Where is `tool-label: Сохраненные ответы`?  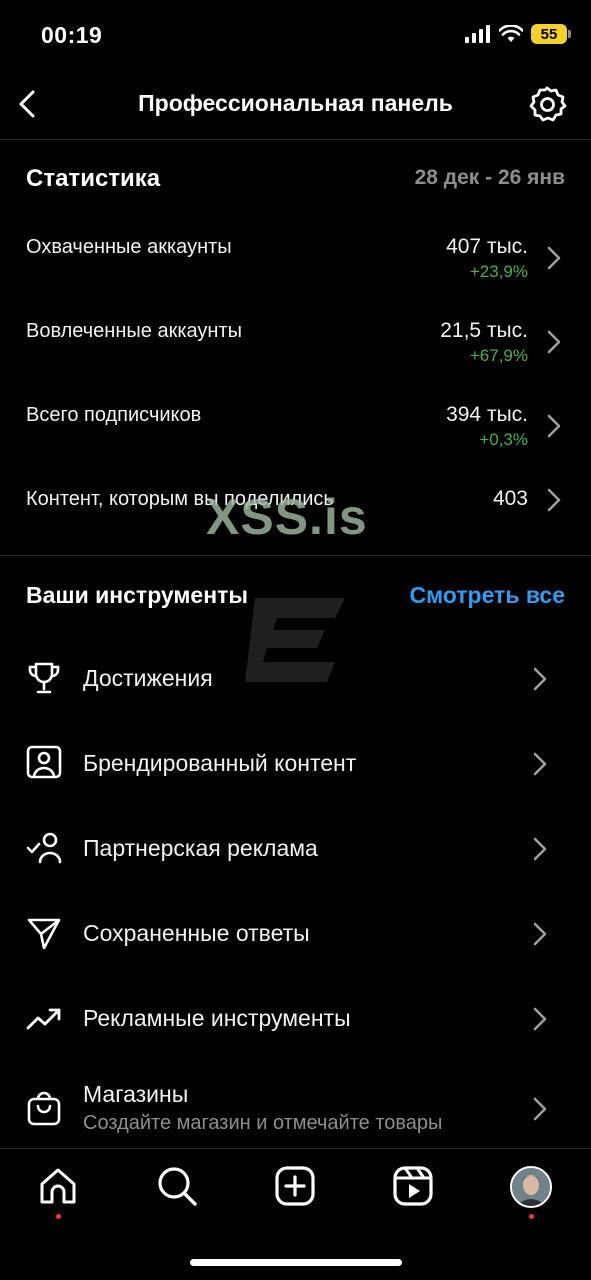
tool-label: Сохраненные ответы is located at coordinates (196, 933).